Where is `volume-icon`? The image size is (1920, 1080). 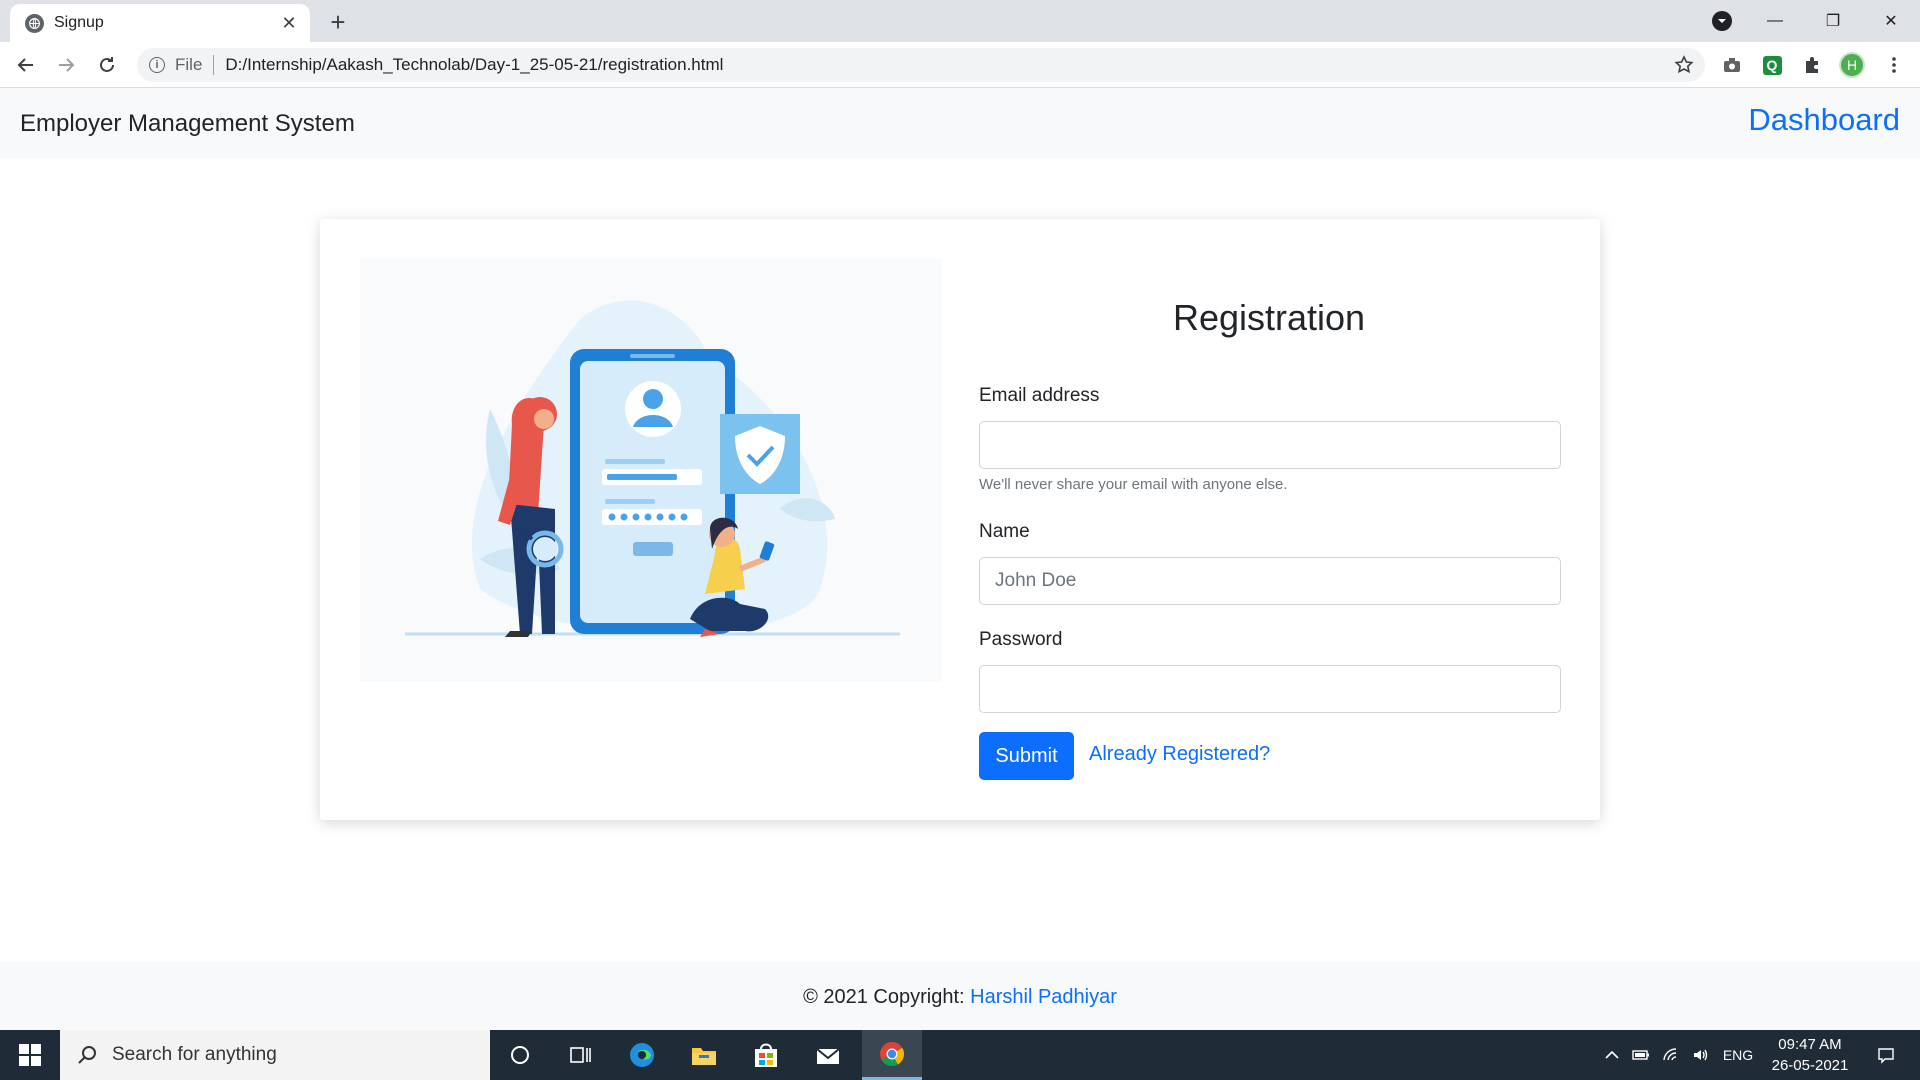 volume-icon is located at coordinates (1701, 1055).